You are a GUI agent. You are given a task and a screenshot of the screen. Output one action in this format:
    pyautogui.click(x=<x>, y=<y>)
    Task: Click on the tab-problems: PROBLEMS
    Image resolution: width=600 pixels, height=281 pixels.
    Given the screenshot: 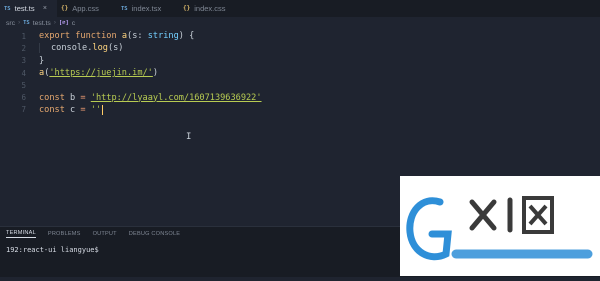 What is the action you would take?
    pyautogui.click(x=64, y=234)
    